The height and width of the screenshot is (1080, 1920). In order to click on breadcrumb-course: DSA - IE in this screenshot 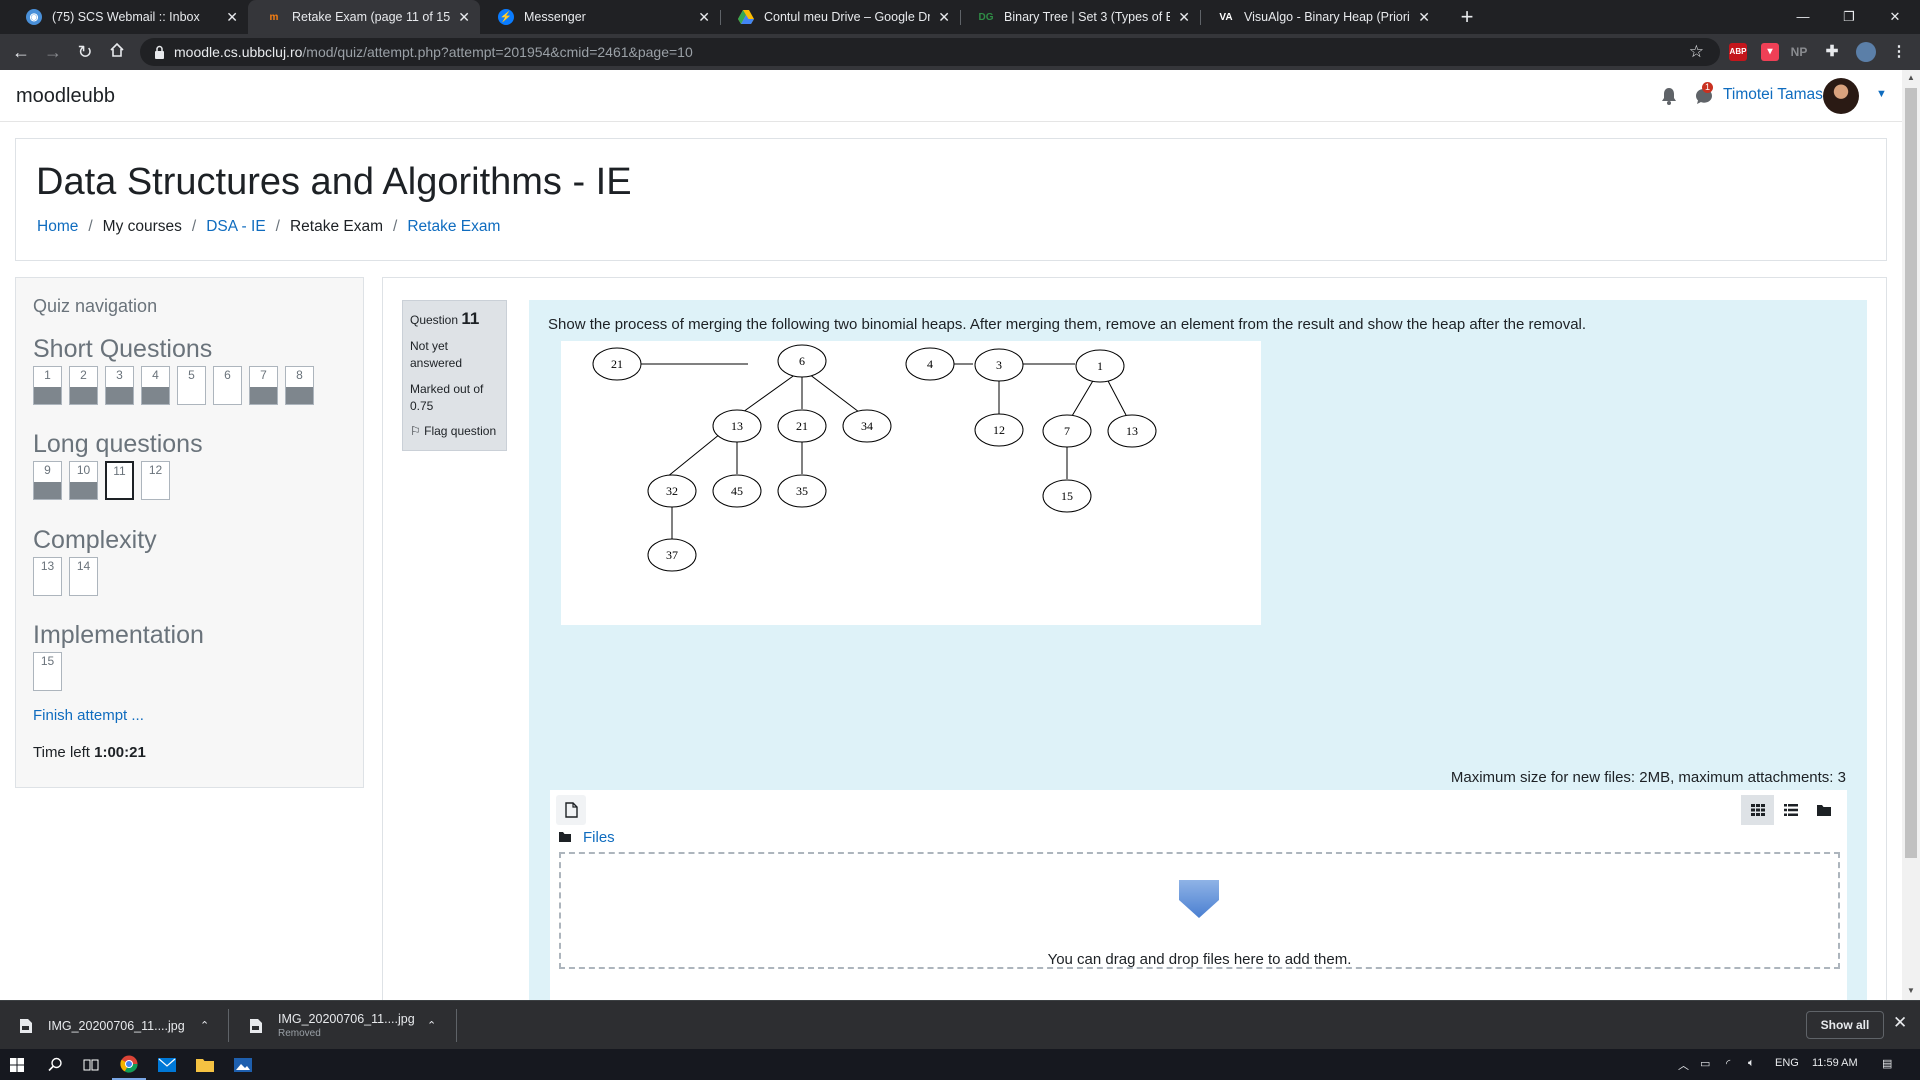, I will do `click(235, 227)`.